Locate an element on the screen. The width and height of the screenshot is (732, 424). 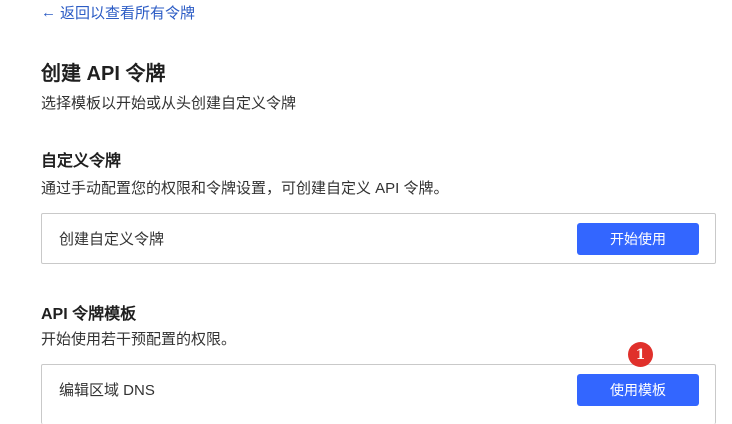
api-token-templates-description: 开始使用若干预配置的权限。 is located at coordinates (139, 339).